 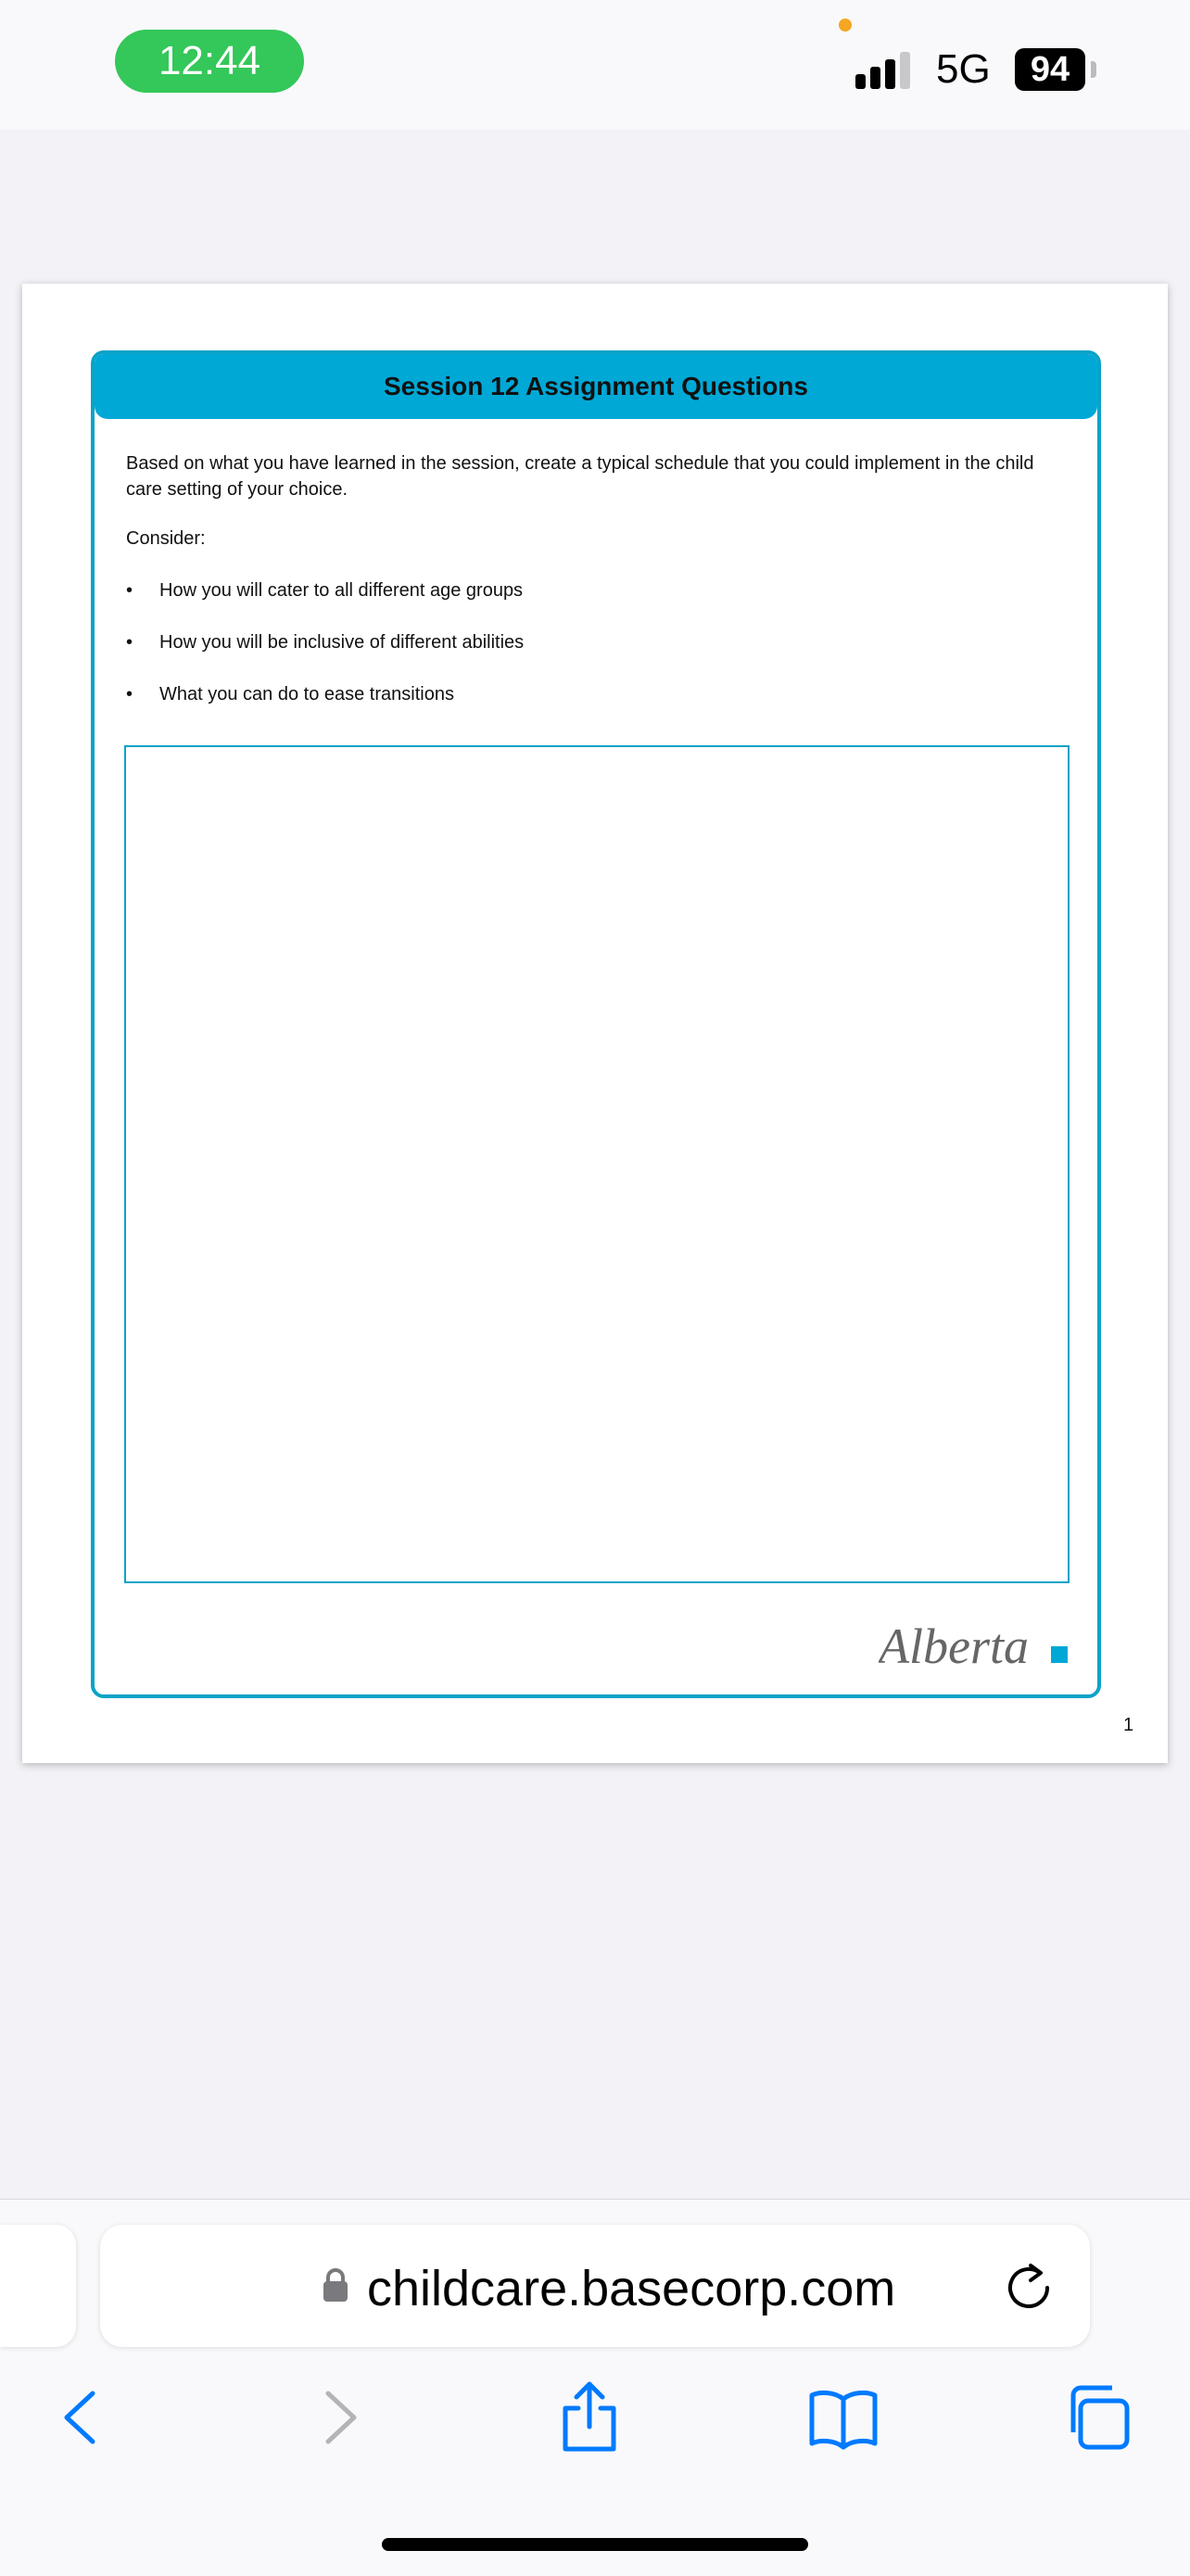 What do you see at coordinates (1029, 2286) in the screenshot?
I see `reload-icon` at bounding box center [1029, 2286].